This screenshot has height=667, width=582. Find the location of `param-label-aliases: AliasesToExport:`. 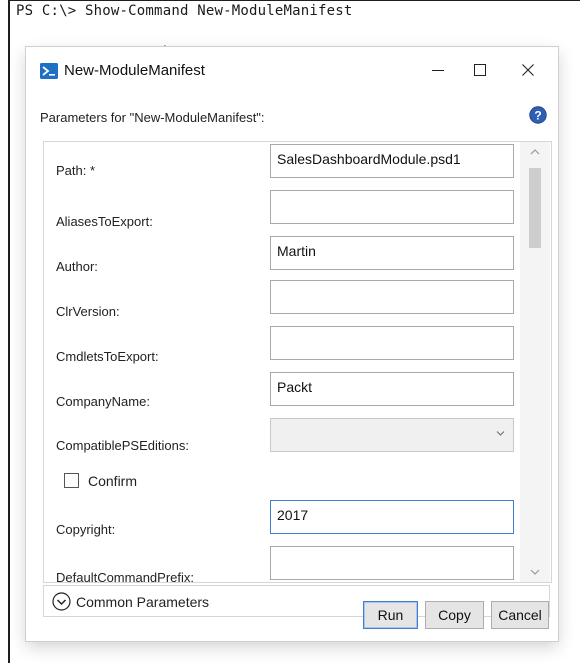

param-label-aliases: AliasesToExport: is located at coordinates (104, 221).